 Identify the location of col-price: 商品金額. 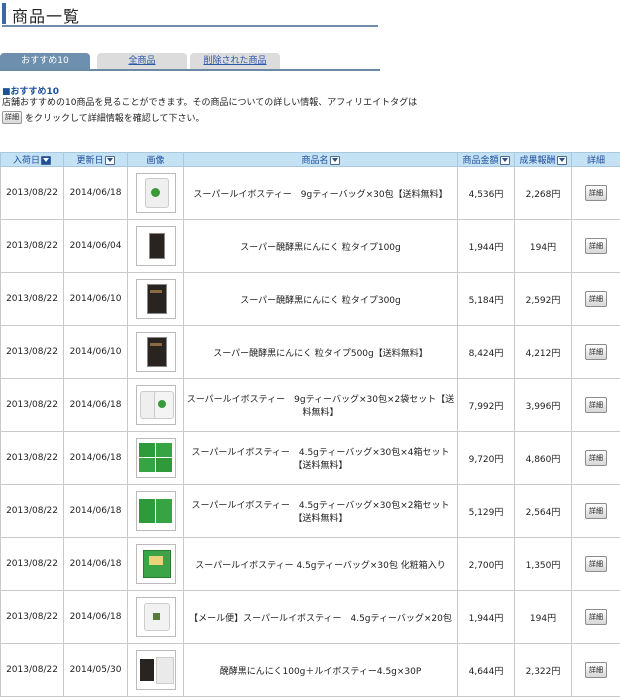
(486, 159).